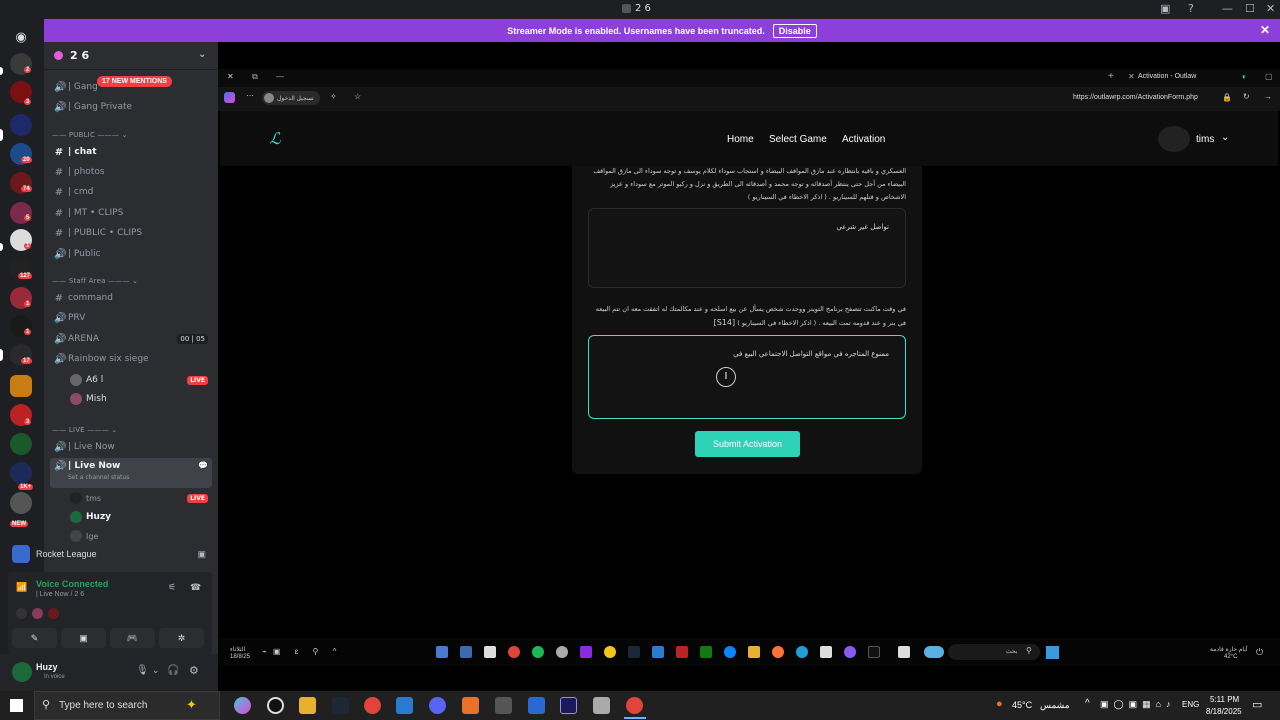 The height and width of the screenshot is (720, 1280). I want to click on signin-button: تسجيل الدخول, so click(291, 98).